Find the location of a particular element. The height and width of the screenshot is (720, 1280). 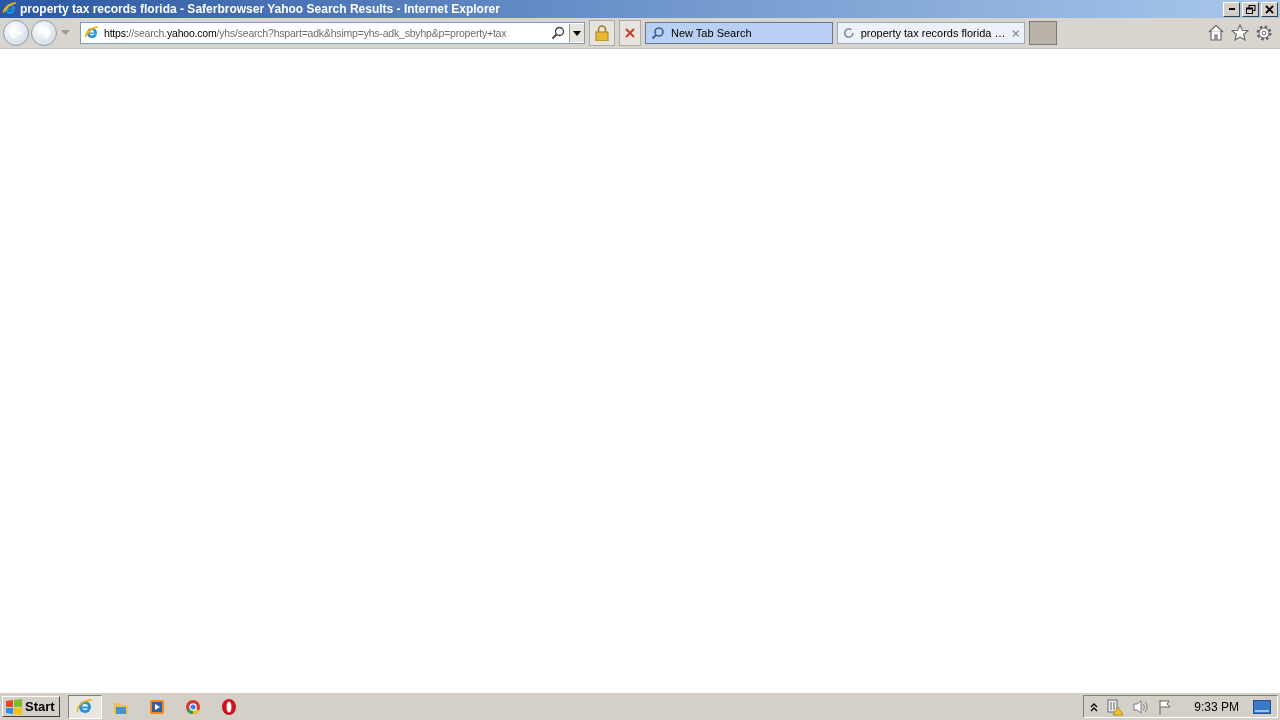

loading-icon is located at coordinates (849, 33).